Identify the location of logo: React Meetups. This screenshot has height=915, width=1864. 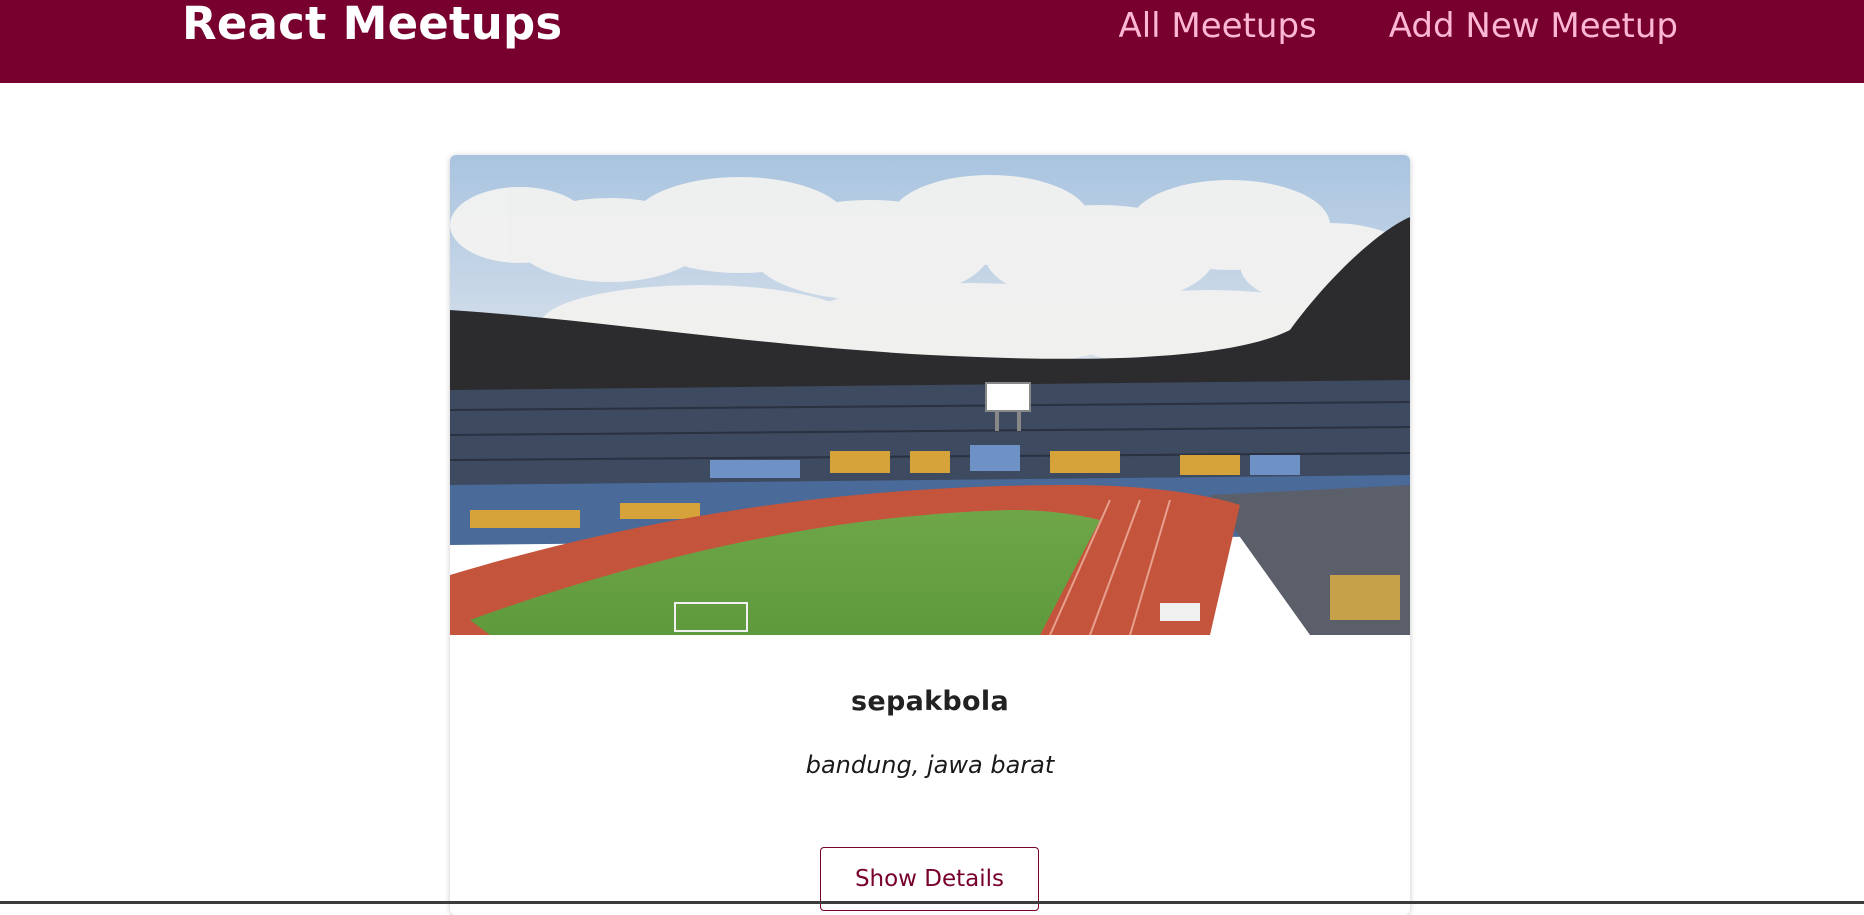
(372, 25).